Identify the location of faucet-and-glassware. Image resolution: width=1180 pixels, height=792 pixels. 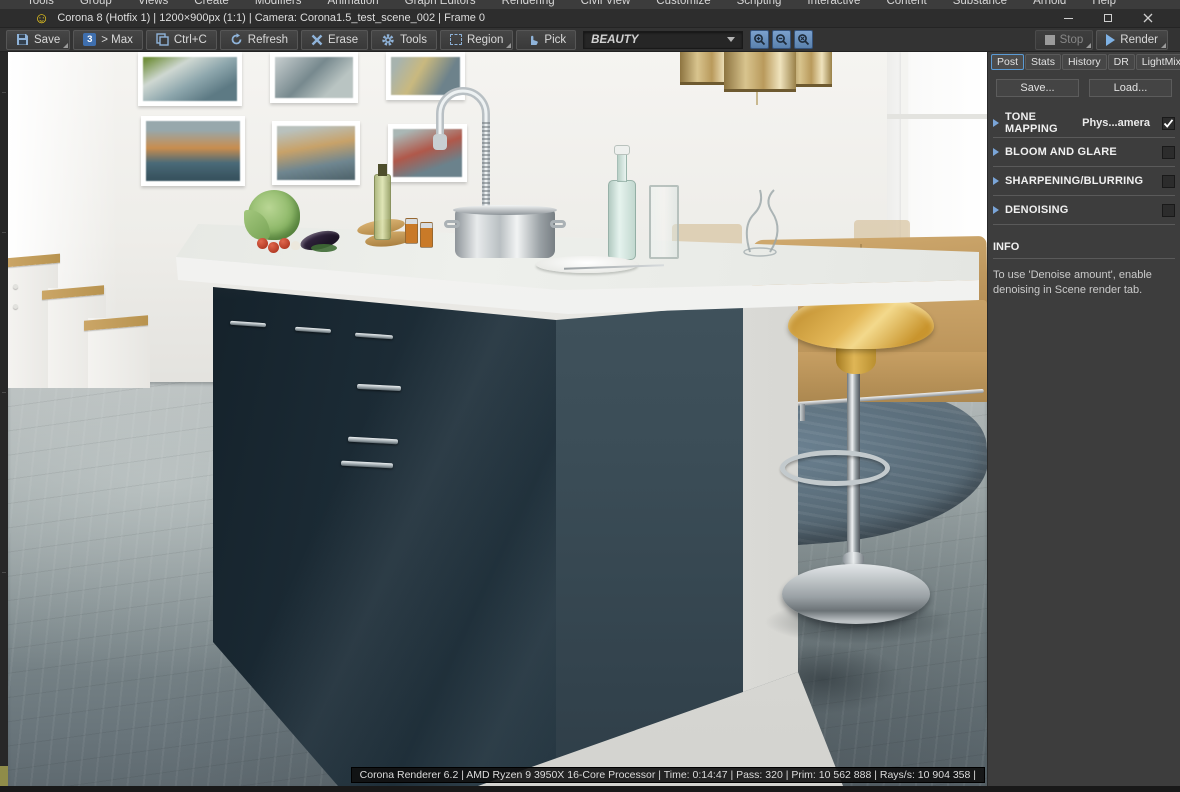
(606, 172).